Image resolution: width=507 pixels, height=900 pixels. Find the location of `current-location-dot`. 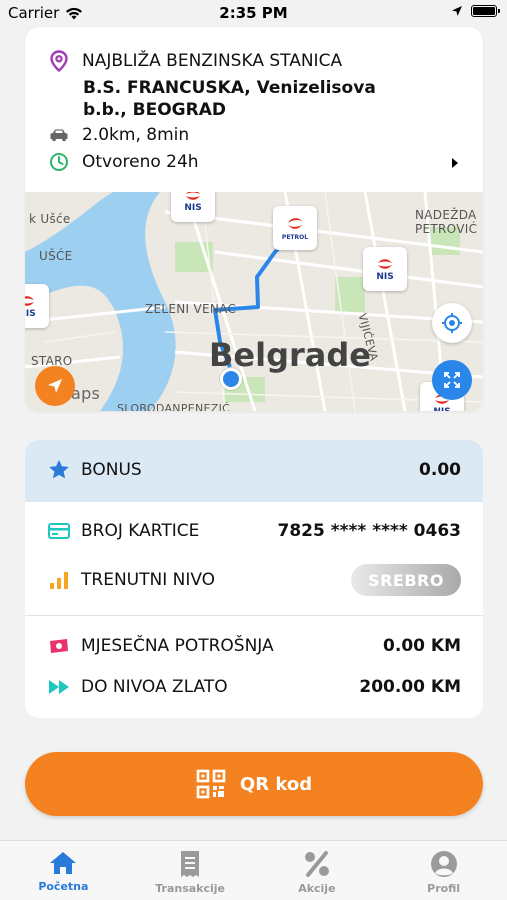

current-location-dot is located at coordinates (231, 379).